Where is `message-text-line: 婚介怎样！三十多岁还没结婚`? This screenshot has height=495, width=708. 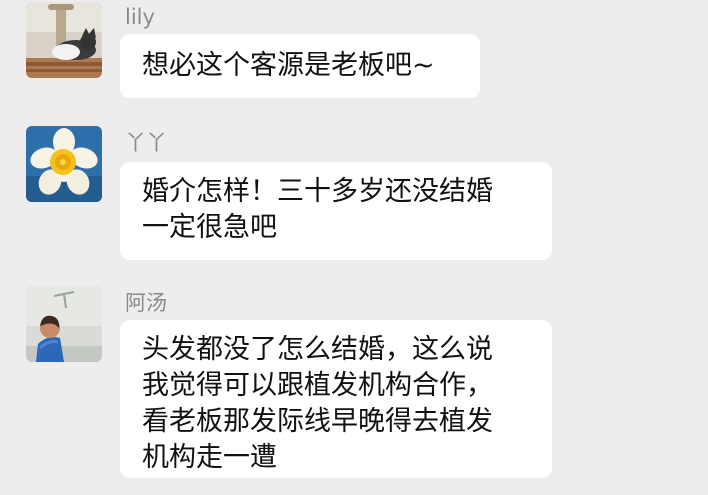
message-text-line: 婚介怎样！三十多岁还没结婚 is located at coordinates (317, 191).